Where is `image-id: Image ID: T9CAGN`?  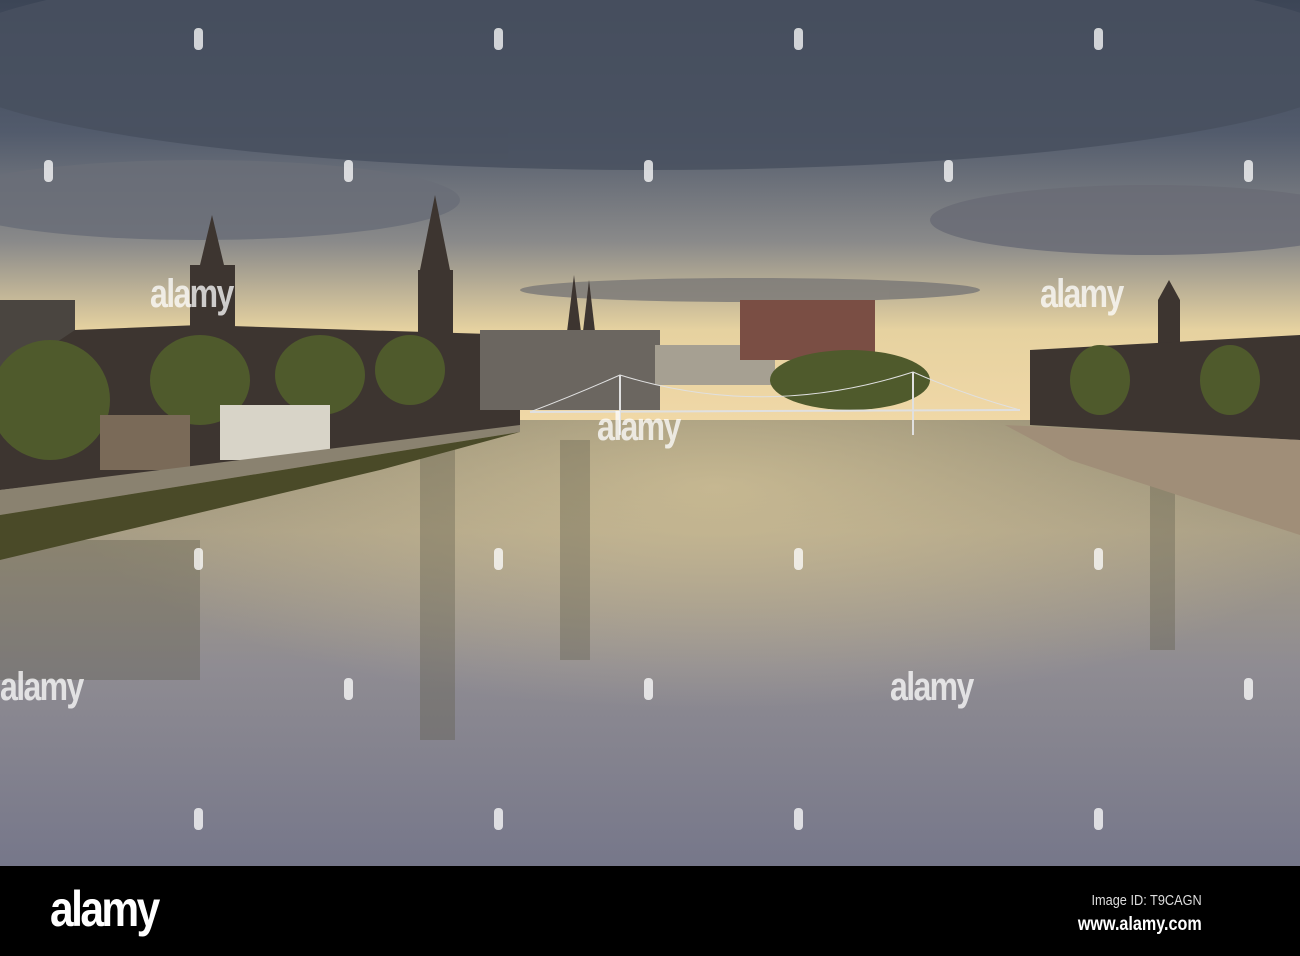 image-id: Image ID: T9CAGN is located at coordinates (1146, 900).